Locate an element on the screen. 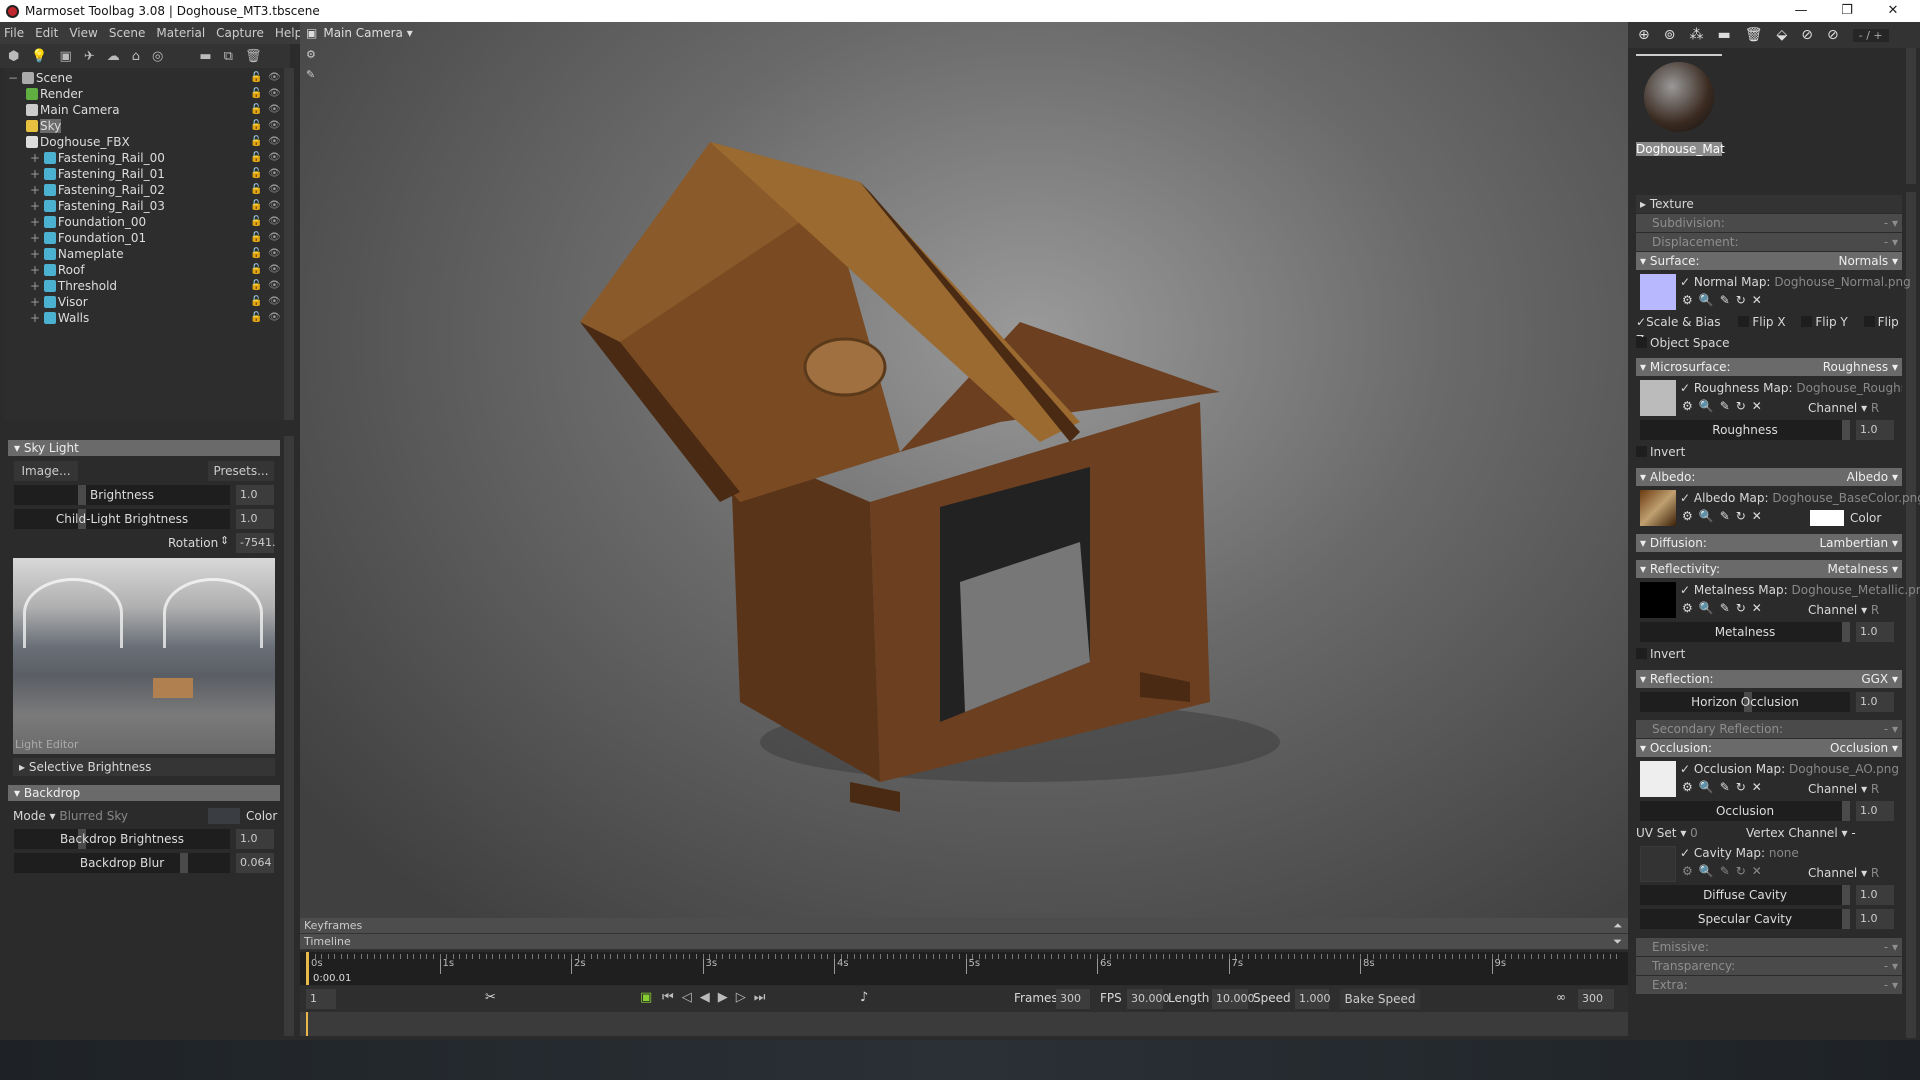 This screenshot has width=1920, height=1080. scene-tree-item: + Walls 🔓 👁 is located at coordinates (145, 318).